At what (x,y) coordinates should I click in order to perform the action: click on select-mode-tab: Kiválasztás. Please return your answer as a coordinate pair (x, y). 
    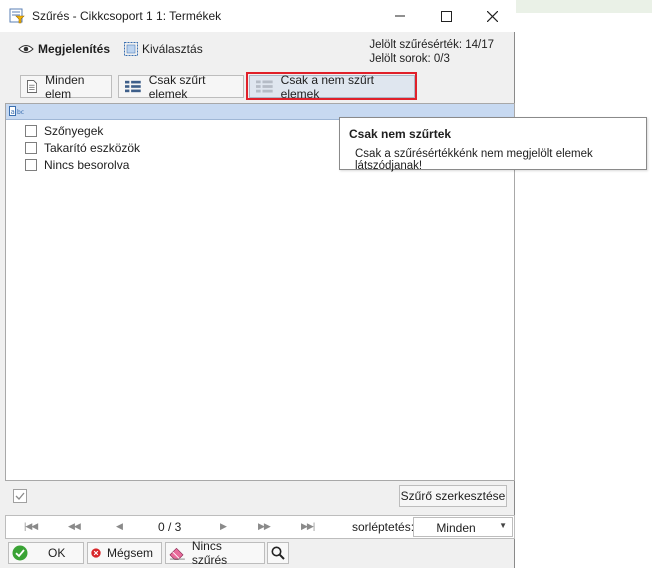
    Looking at the image, I should click on (163, 49).